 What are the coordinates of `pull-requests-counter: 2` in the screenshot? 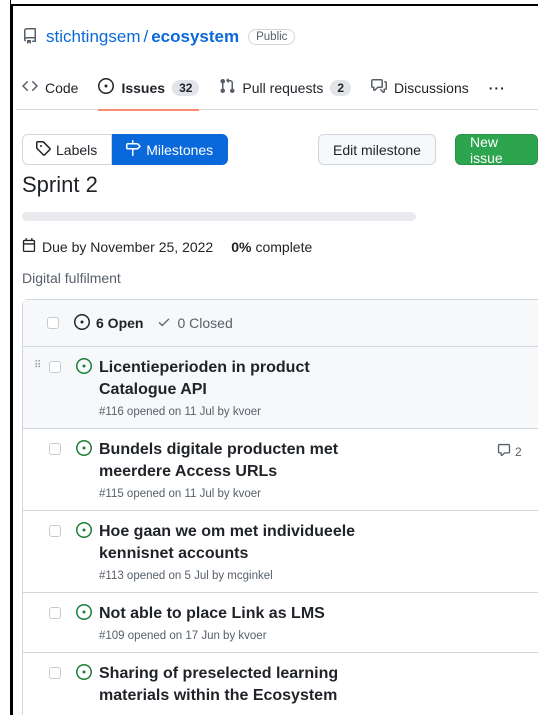 It's located at (341, 87).